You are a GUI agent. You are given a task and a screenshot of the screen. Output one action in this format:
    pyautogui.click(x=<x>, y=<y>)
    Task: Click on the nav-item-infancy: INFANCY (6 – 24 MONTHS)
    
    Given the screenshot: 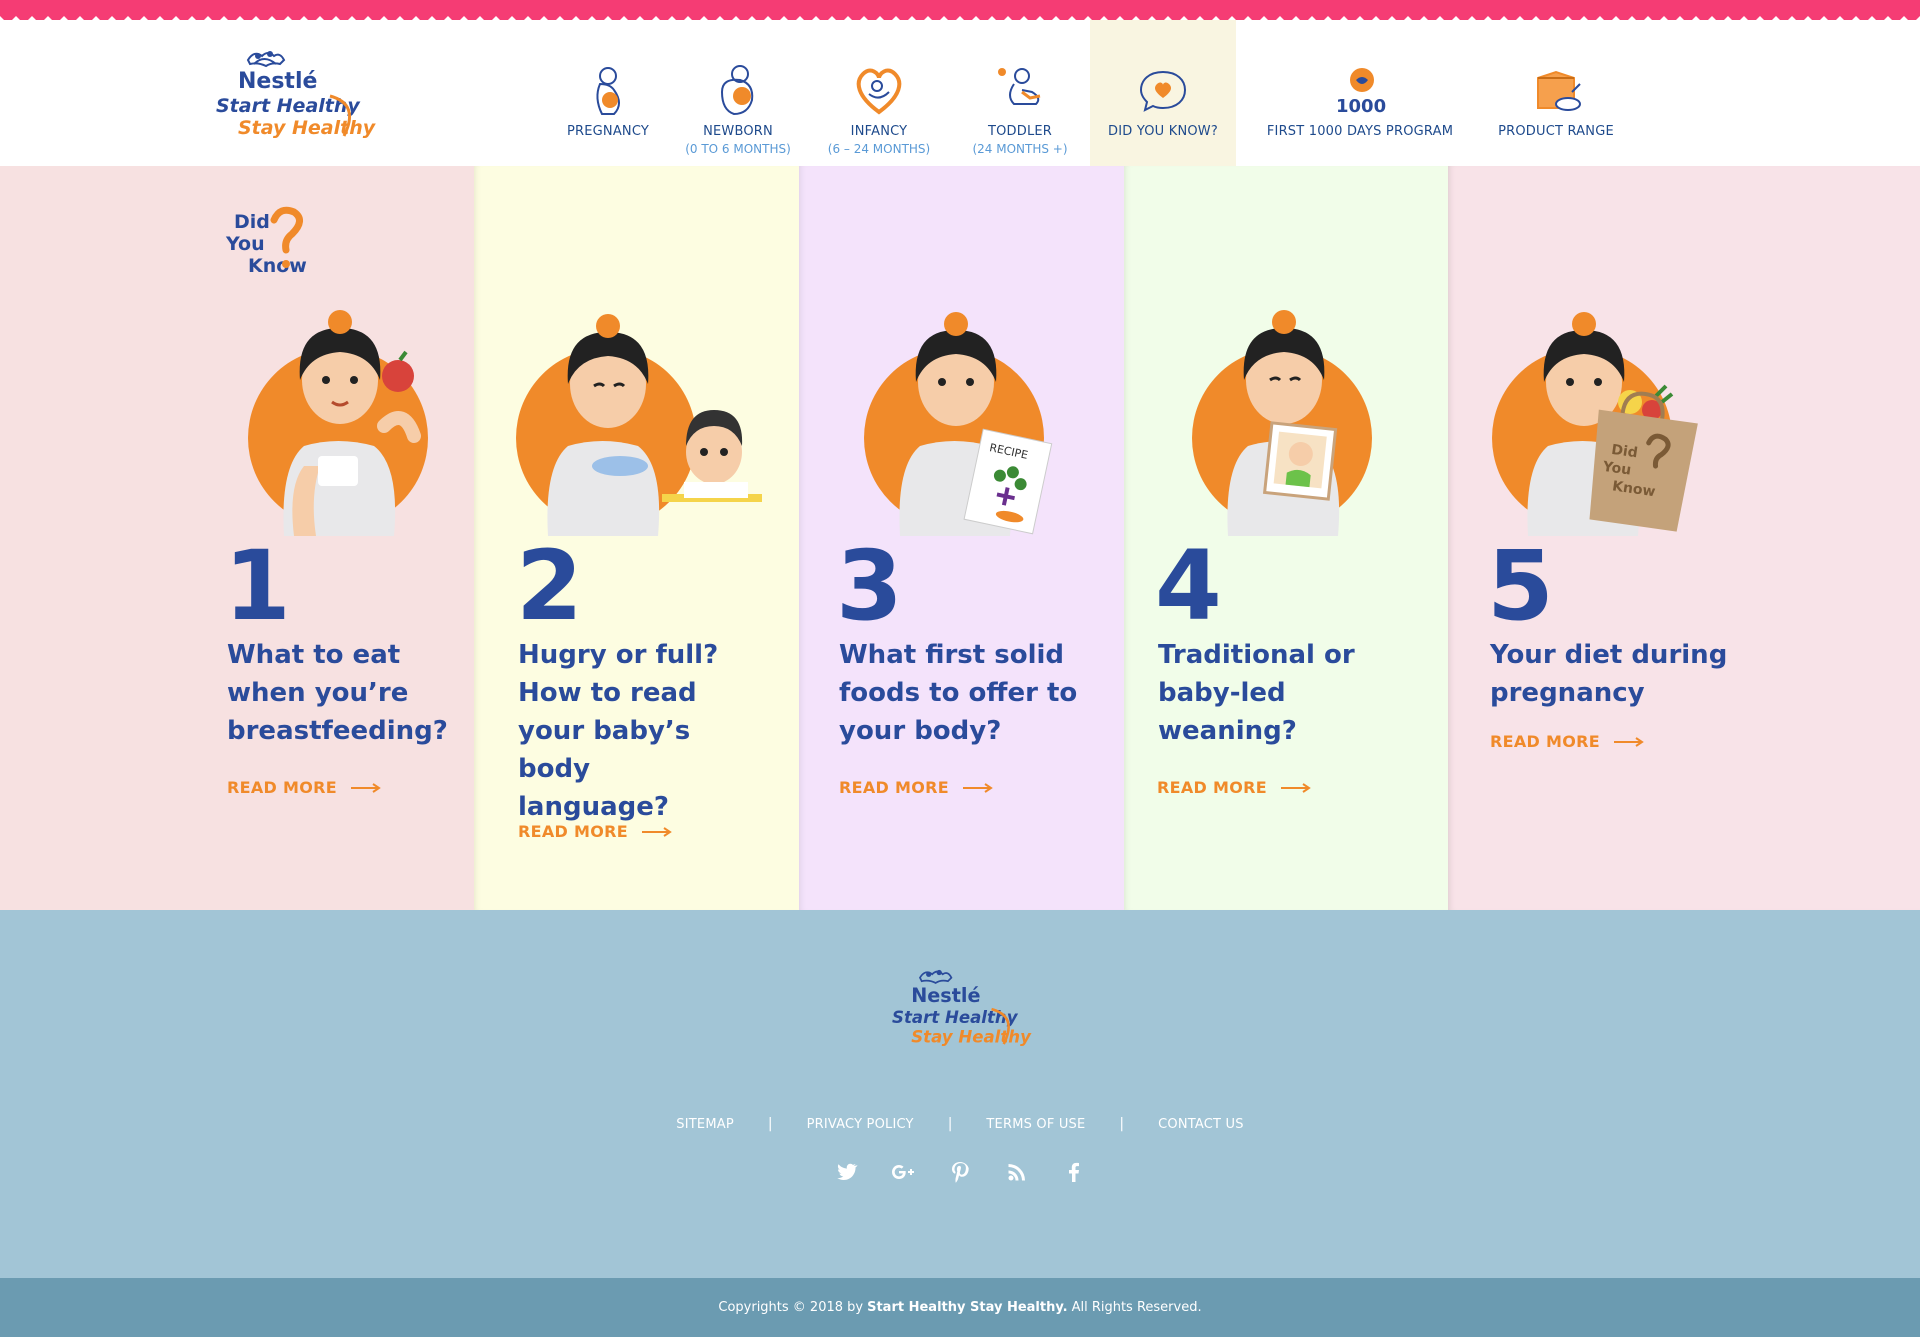 What is the action you would take?
    pyautogui.click(x=879, y=93)
    